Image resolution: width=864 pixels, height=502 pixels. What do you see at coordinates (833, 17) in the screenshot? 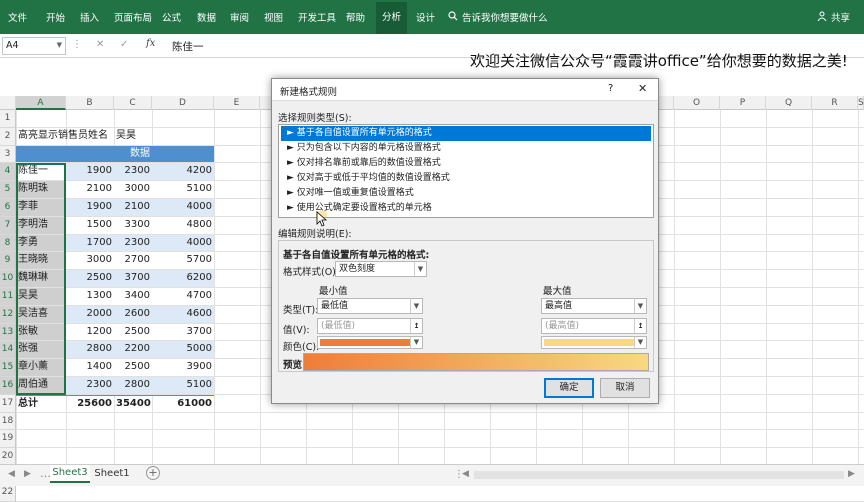
I see `share-button: 共享` at bounding box center [833, 17].